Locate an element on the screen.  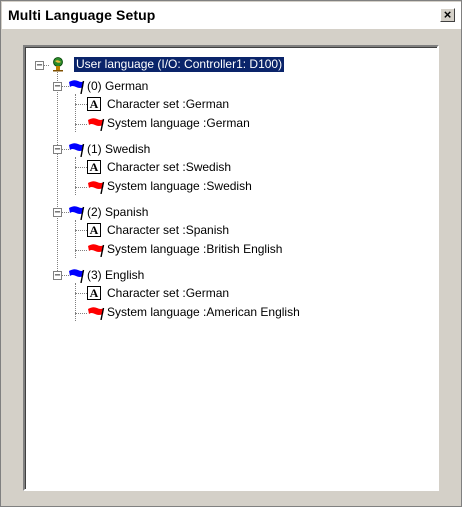
system-language-label: System language :British English is located at coordinates (194, 249).